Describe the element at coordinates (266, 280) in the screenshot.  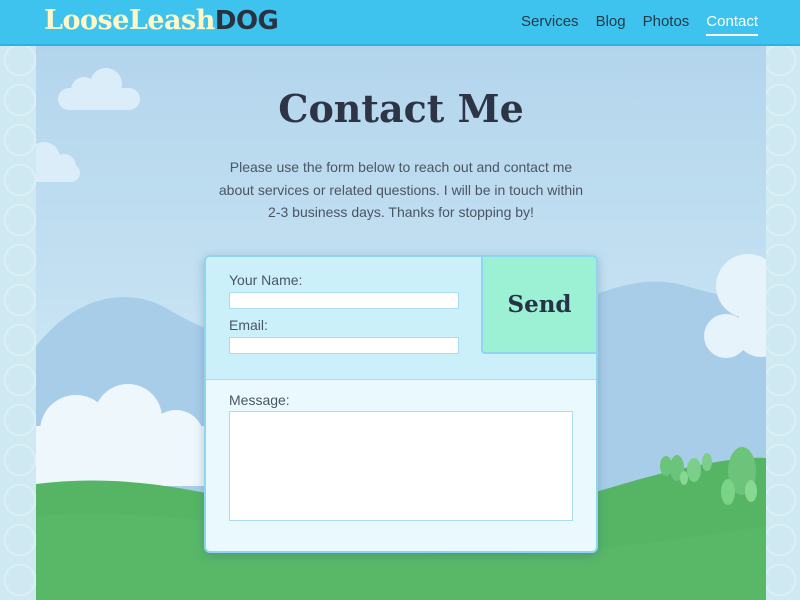
I see `name-label: Your Name:` at that location.